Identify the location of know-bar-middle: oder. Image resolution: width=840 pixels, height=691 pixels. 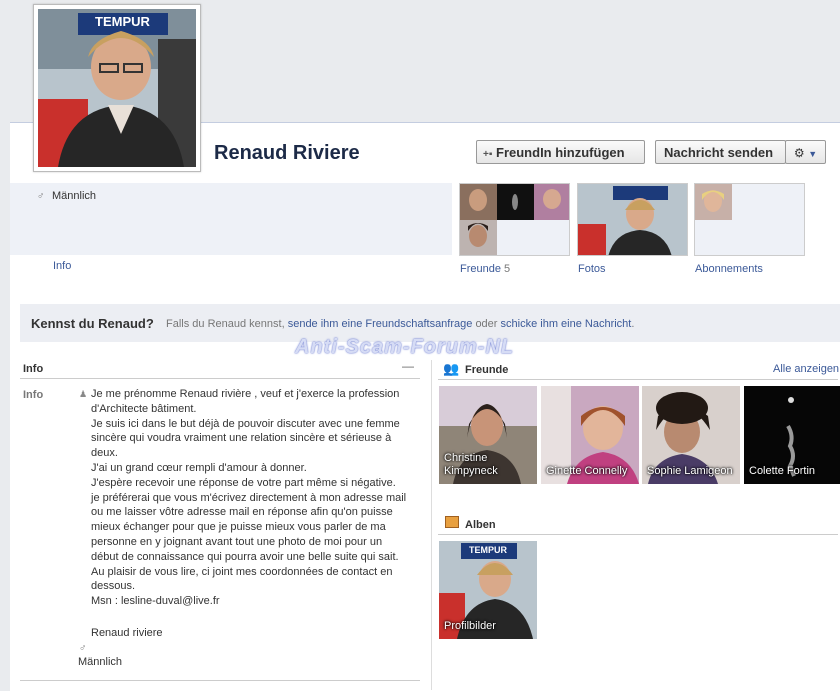
(486, 324).